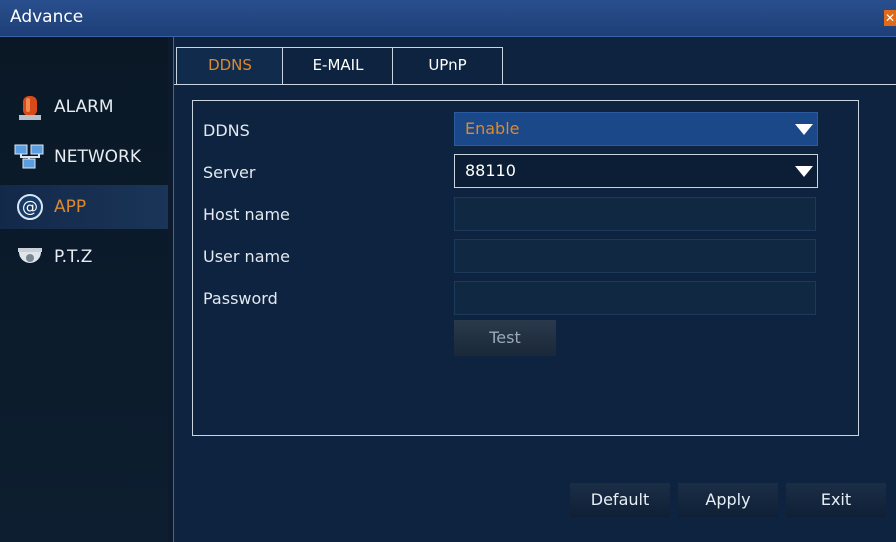  What do you see at coordinates (447, 65) in the screenshot?
I see `tab-upnp: UPnP` at bounding box center [447, 65].